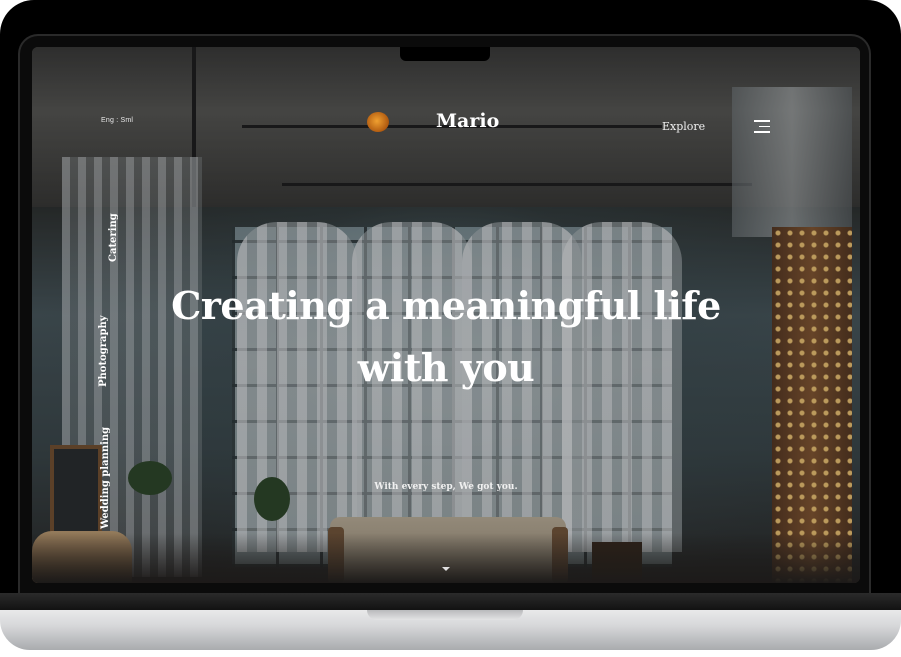  I want to click on hero-subtitle: With every step, We got you., so click(446, 487).